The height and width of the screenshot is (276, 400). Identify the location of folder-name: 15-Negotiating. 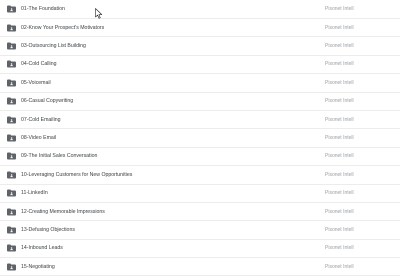
(38, 266).